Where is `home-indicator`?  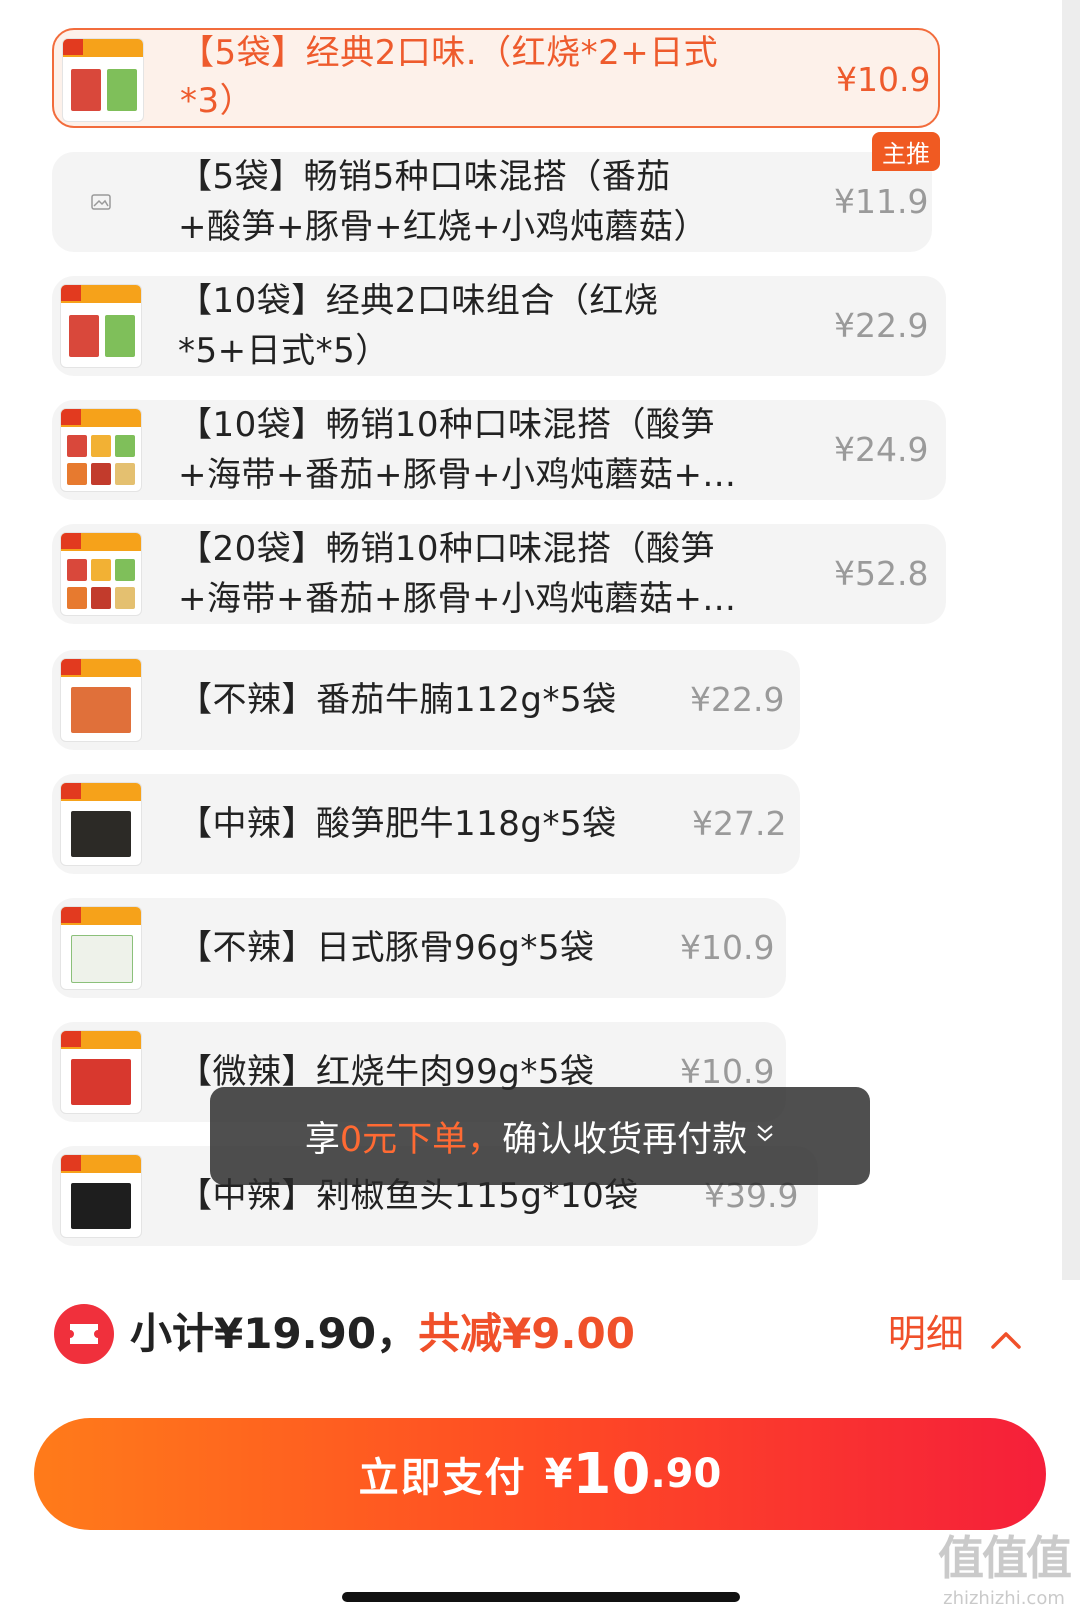
home-indicator is located at coordinates (541, 1597).